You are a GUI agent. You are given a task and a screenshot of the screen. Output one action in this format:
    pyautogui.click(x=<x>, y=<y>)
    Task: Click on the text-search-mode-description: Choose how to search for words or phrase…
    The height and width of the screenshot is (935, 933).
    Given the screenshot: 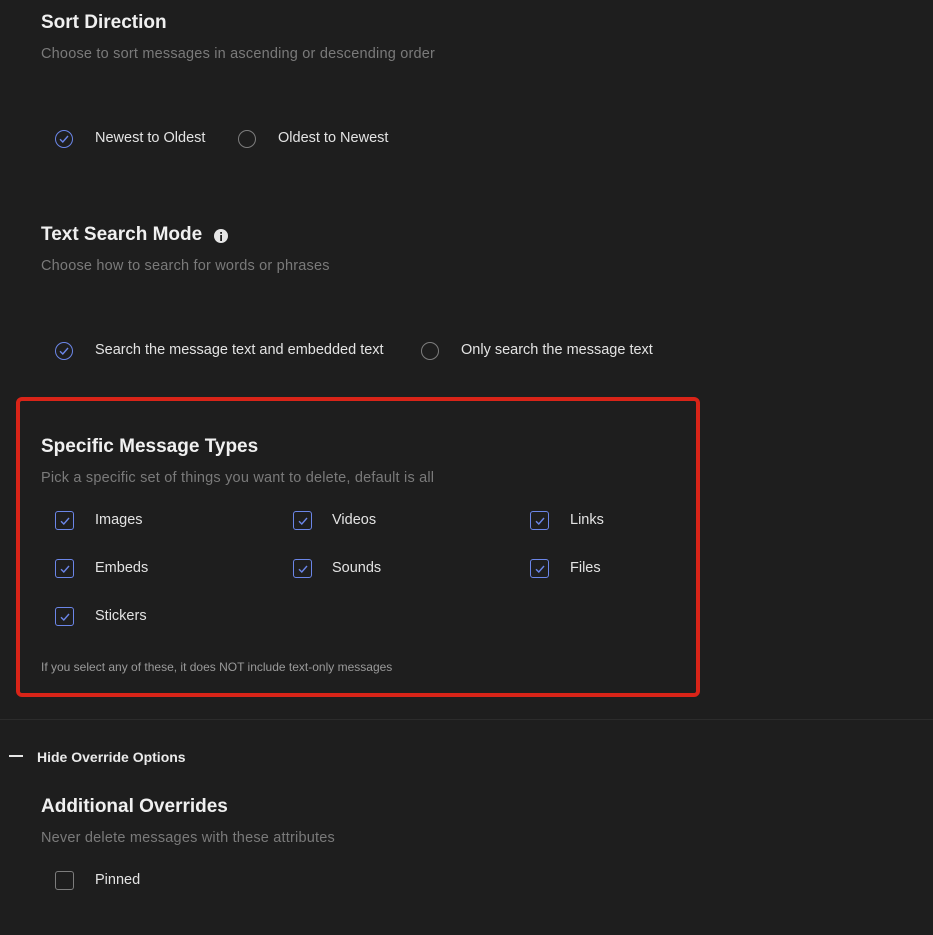 What is the action you would take?
    pyautogui.click(x=185, y=266)
    